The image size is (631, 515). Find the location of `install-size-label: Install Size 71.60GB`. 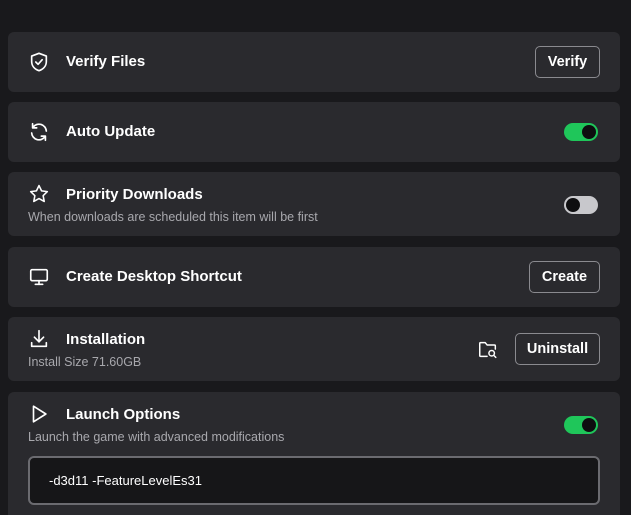

install-size-label: Install Size 71.60GB is located at coordinates (85, 362).